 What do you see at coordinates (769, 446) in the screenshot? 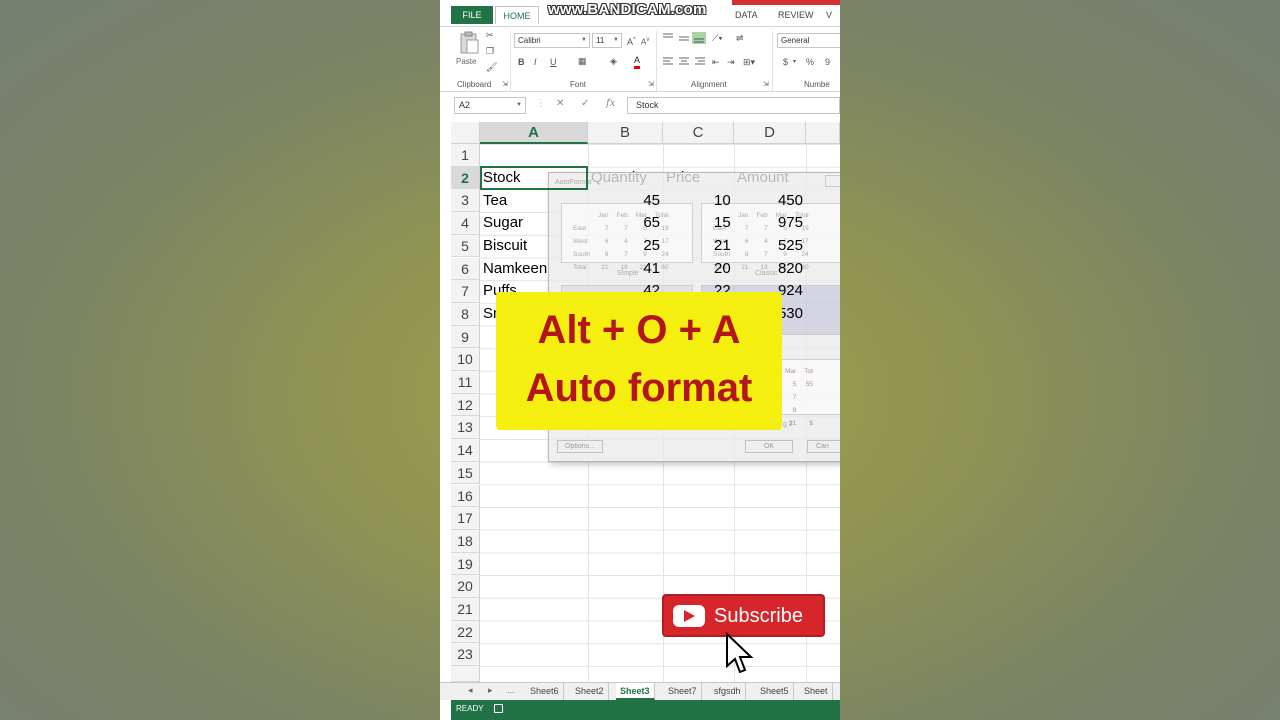
I see `ok-button: OK` at bounding box center [769, 446].